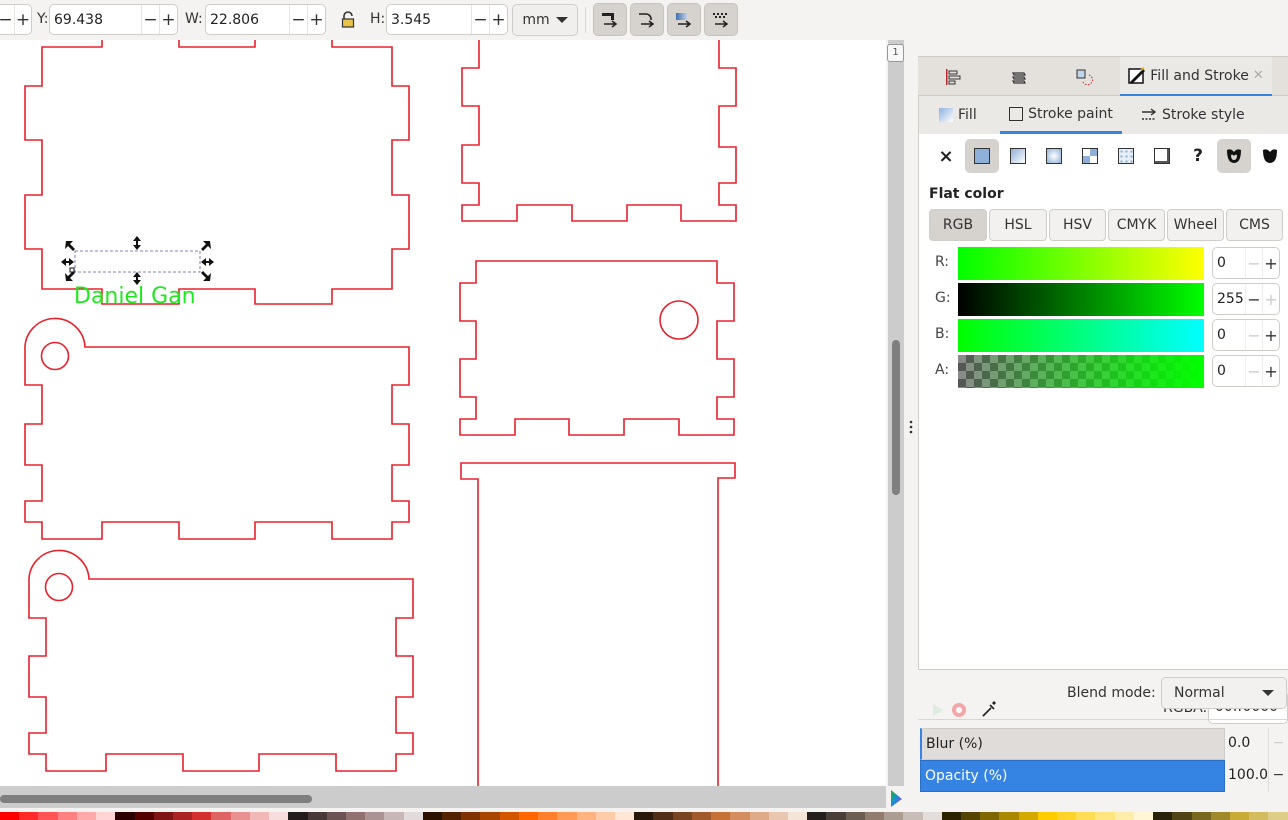 Image resolution: width=1288 pixels, height=820 pixels. I want to click on a-value: 0, so click(1229, 371).